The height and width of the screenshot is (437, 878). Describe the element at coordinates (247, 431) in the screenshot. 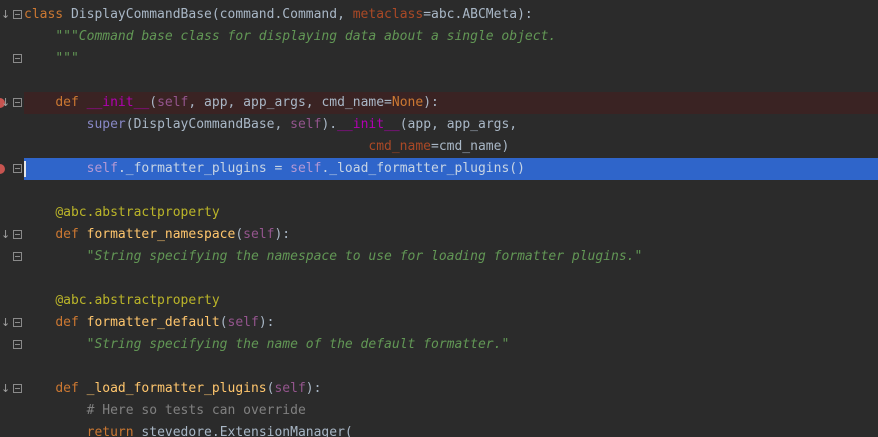

I see `code-token: stevedore.ExtensionManager(` at that location.